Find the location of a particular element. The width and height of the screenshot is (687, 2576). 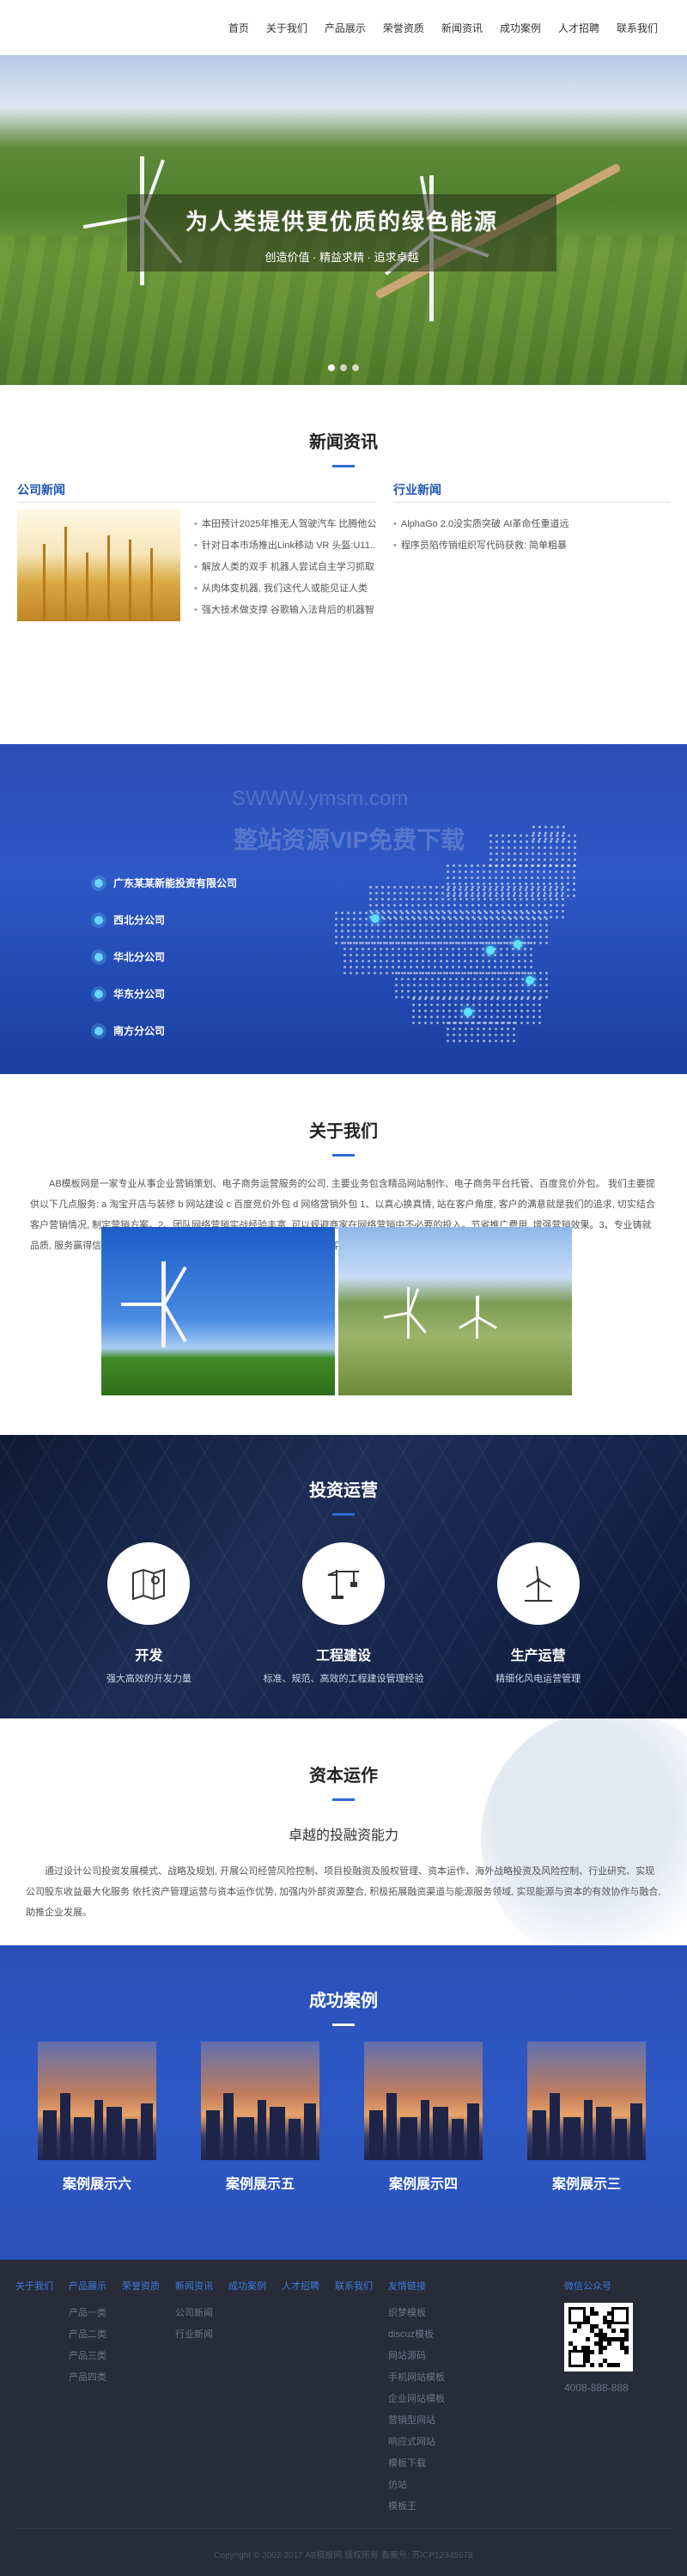

list-item: AlphaGo 2.0没实质突破 AI革命任重道远 is located at coordinates (531, 524).